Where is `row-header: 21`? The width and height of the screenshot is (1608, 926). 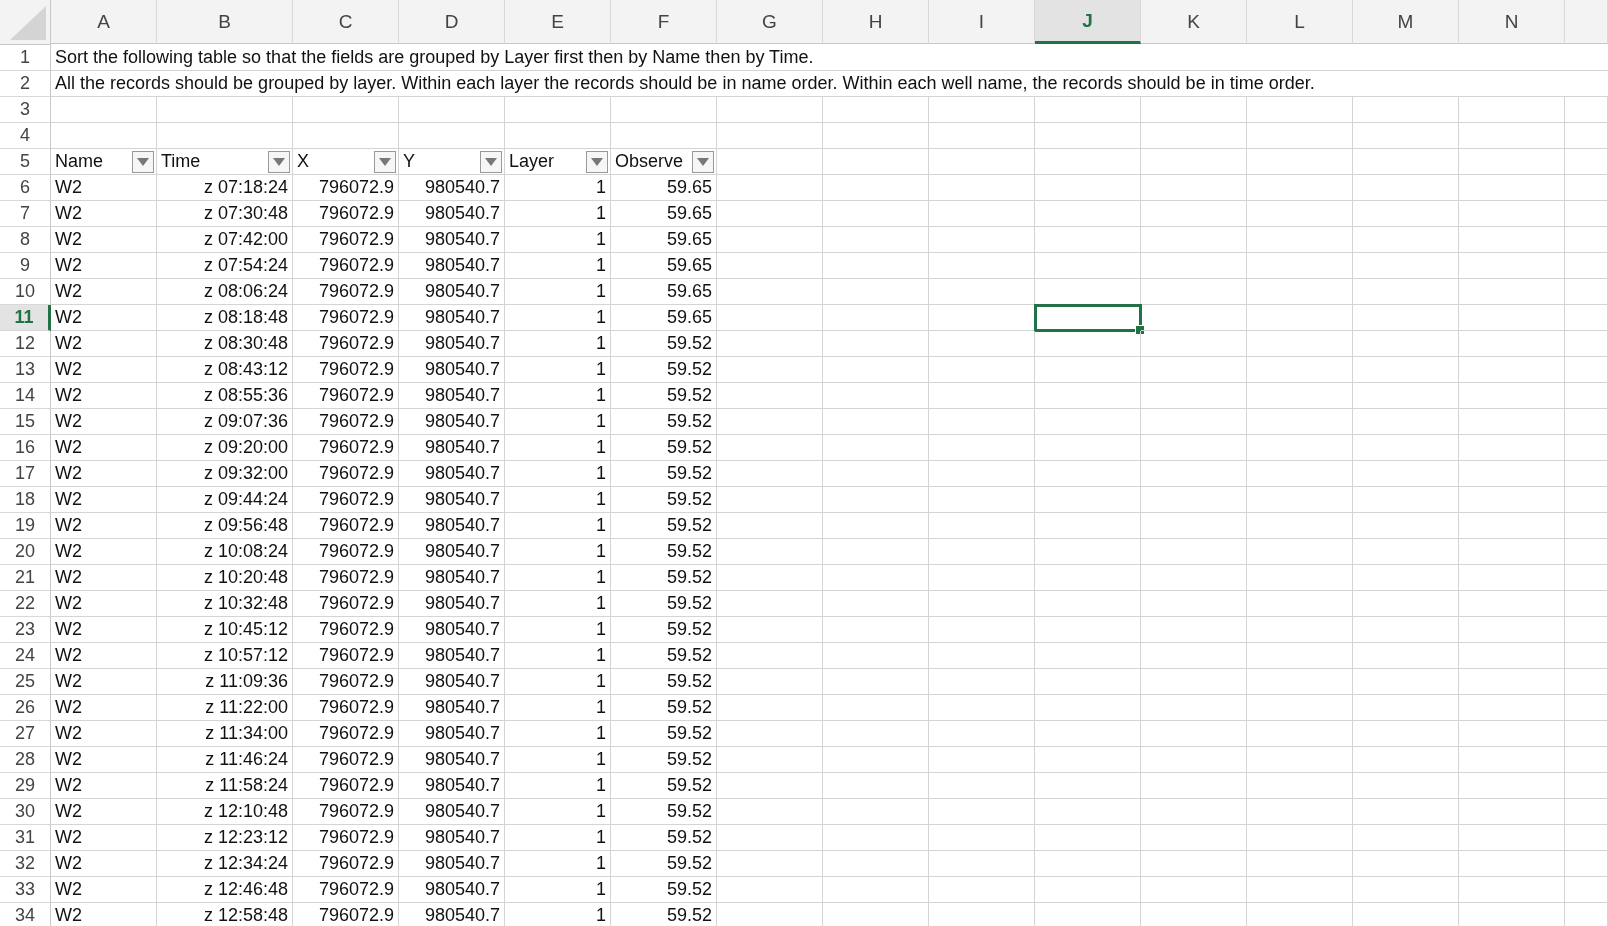 row-header: 21 is located at coordinates (25, 578).